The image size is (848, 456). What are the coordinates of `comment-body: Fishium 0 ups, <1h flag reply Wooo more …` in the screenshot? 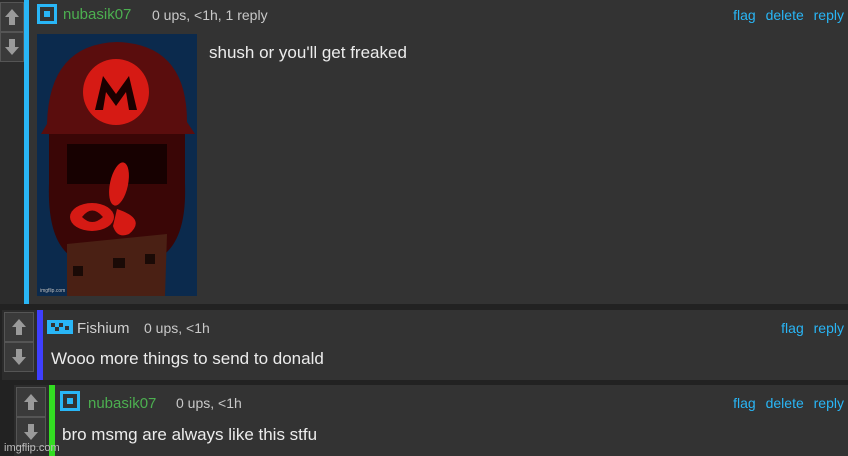 It's located at (445, 345).